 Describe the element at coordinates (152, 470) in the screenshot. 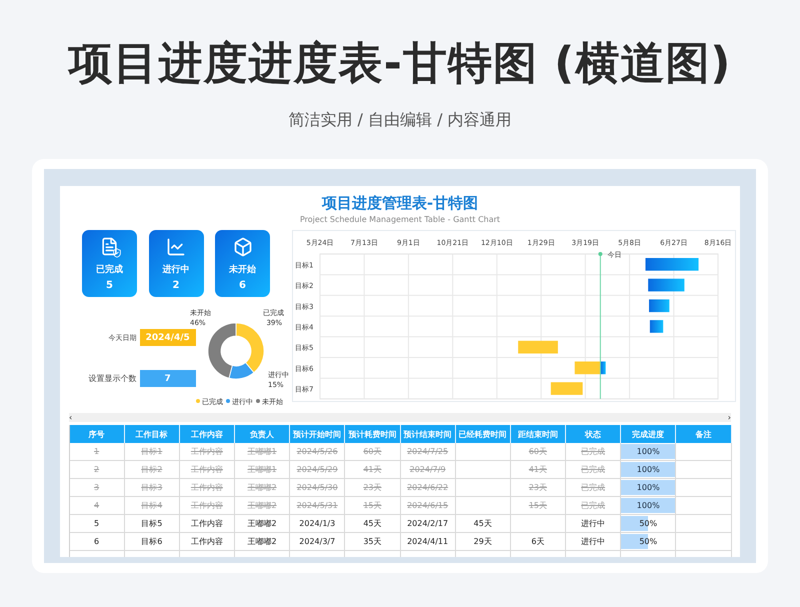

I see `table-cell: 目标2` at that location.